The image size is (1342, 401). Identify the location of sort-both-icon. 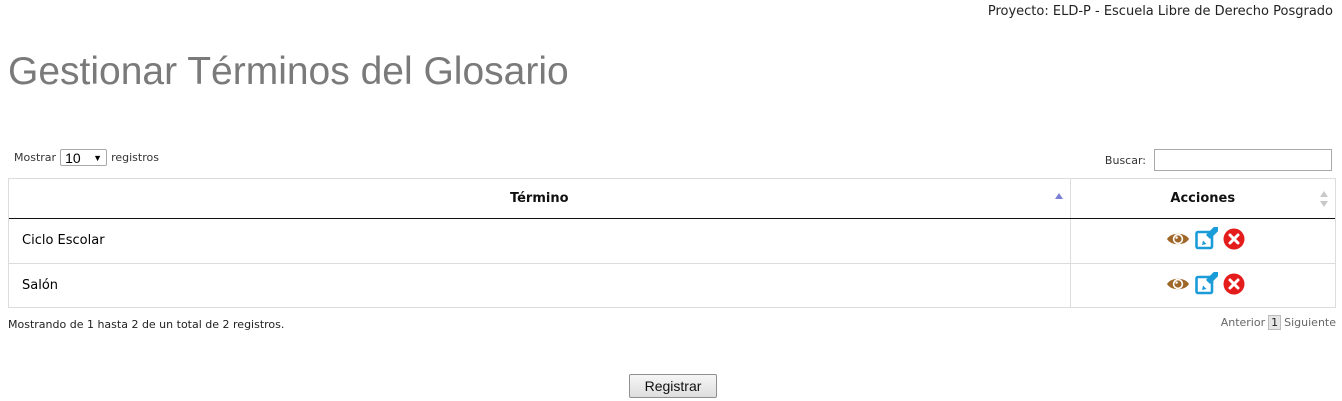
(1324, 199).